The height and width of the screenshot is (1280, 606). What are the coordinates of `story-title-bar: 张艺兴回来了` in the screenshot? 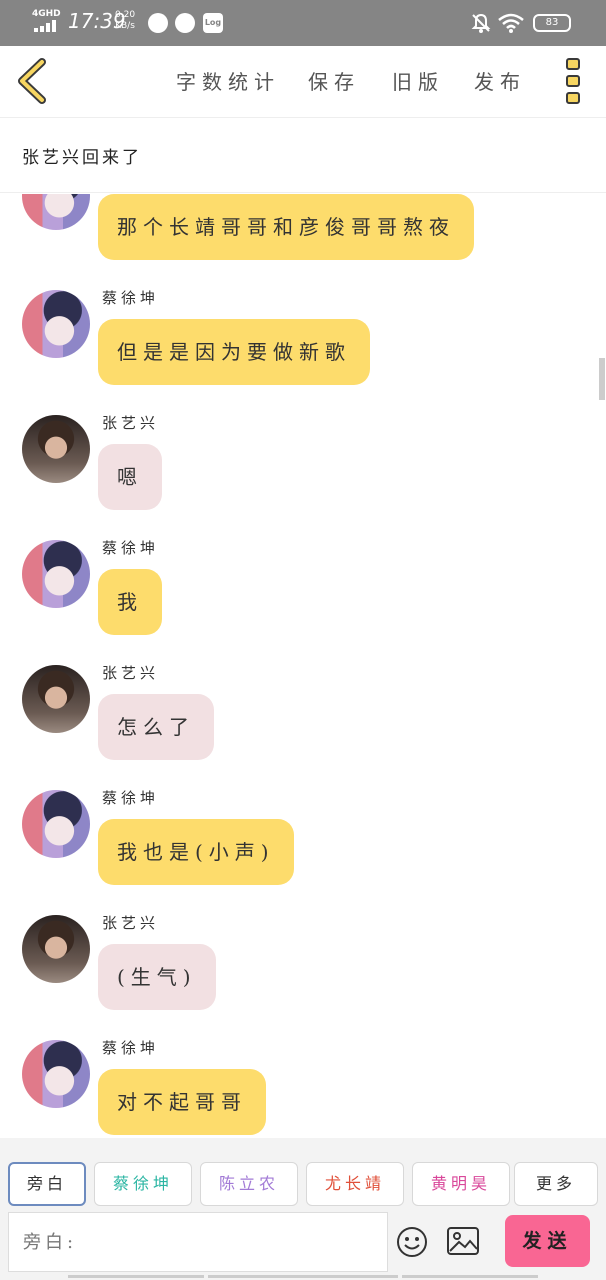 It's located at (303, 156).